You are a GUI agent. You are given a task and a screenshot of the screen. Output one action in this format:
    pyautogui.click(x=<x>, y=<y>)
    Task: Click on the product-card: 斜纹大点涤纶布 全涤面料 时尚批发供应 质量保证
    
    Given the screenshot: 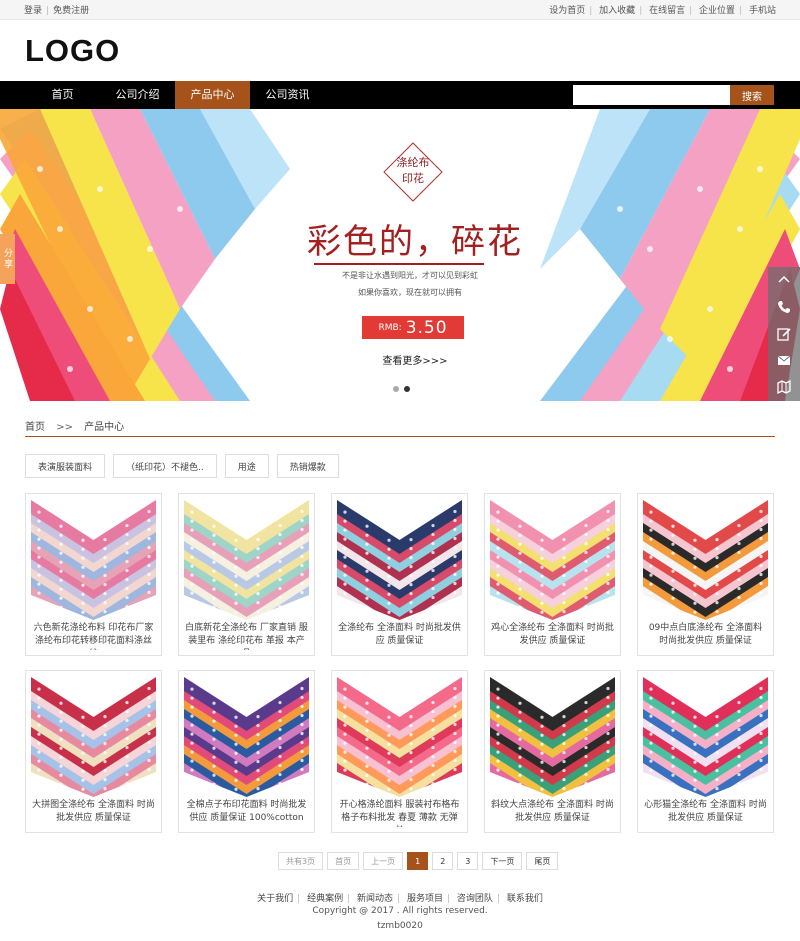 What is the action you would take?
    pyautogui.click(x=552, y=751)
    